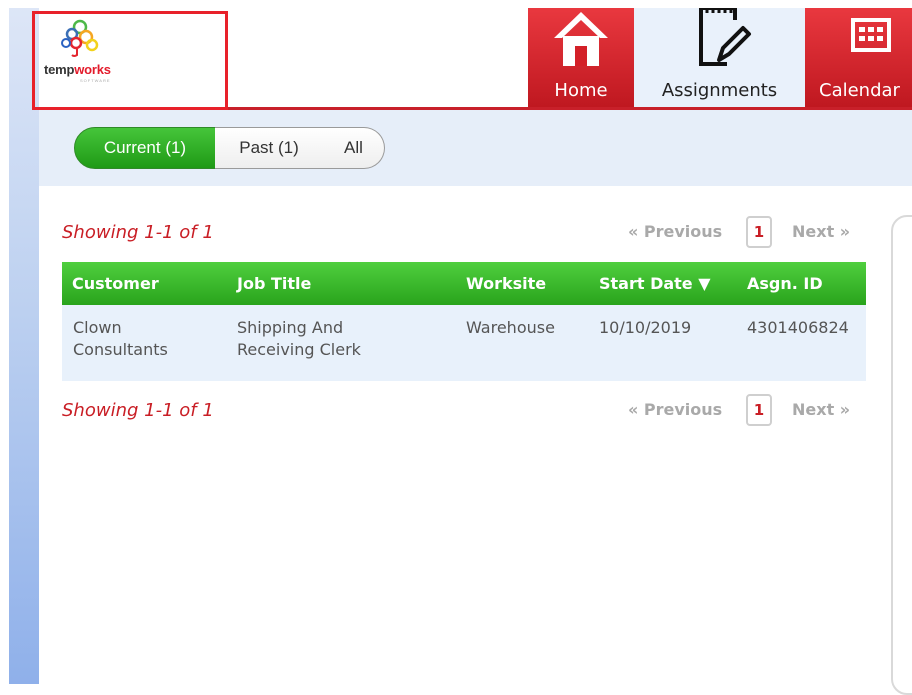 The image size is (912, 695). I want to click on filter-past-button: Past (1), so click(269, 148).